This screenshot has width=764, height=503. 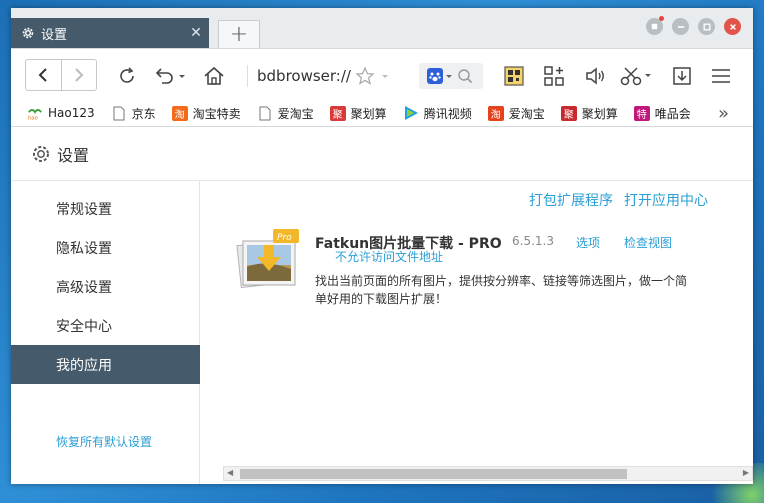 What do you see at coordinates (588, 242) in the screenshot?
I see `extension-options-link: 选项` at bounding box center [588, 242].